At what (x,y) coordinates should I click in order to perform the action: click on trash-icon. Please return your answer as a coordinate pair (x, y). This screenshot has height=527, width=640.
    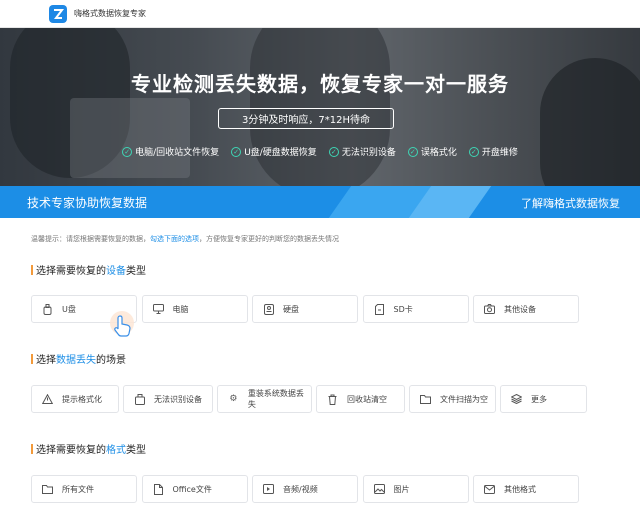
    Looking at the image, I should click on (332, 399).